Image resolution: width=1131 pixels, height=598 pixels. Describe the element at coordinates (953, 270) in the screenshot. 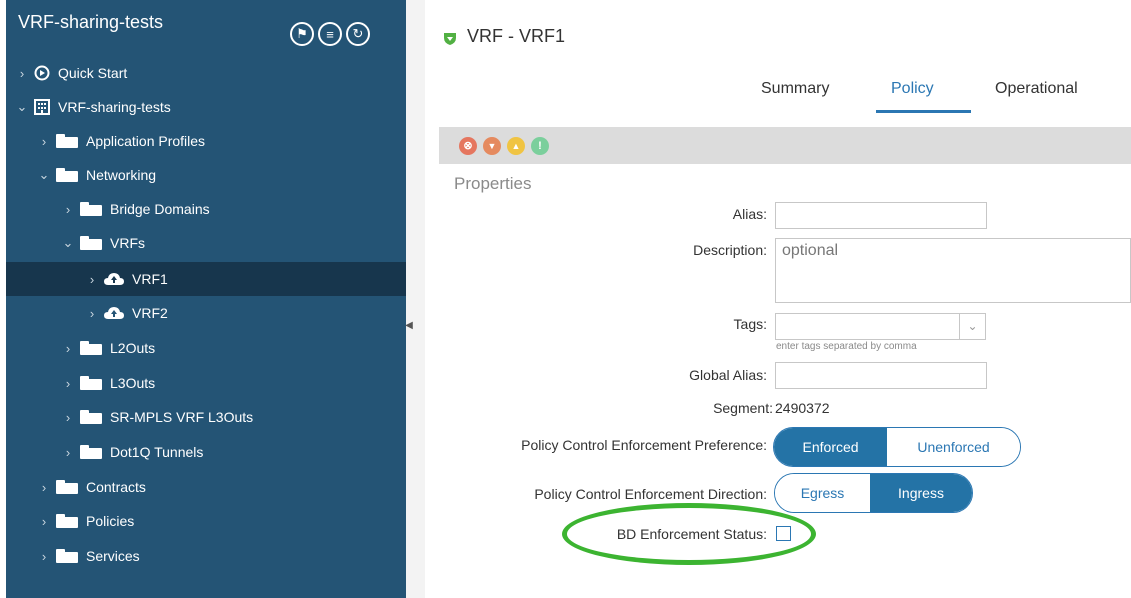

I see `description-textarea: optional` at that location.